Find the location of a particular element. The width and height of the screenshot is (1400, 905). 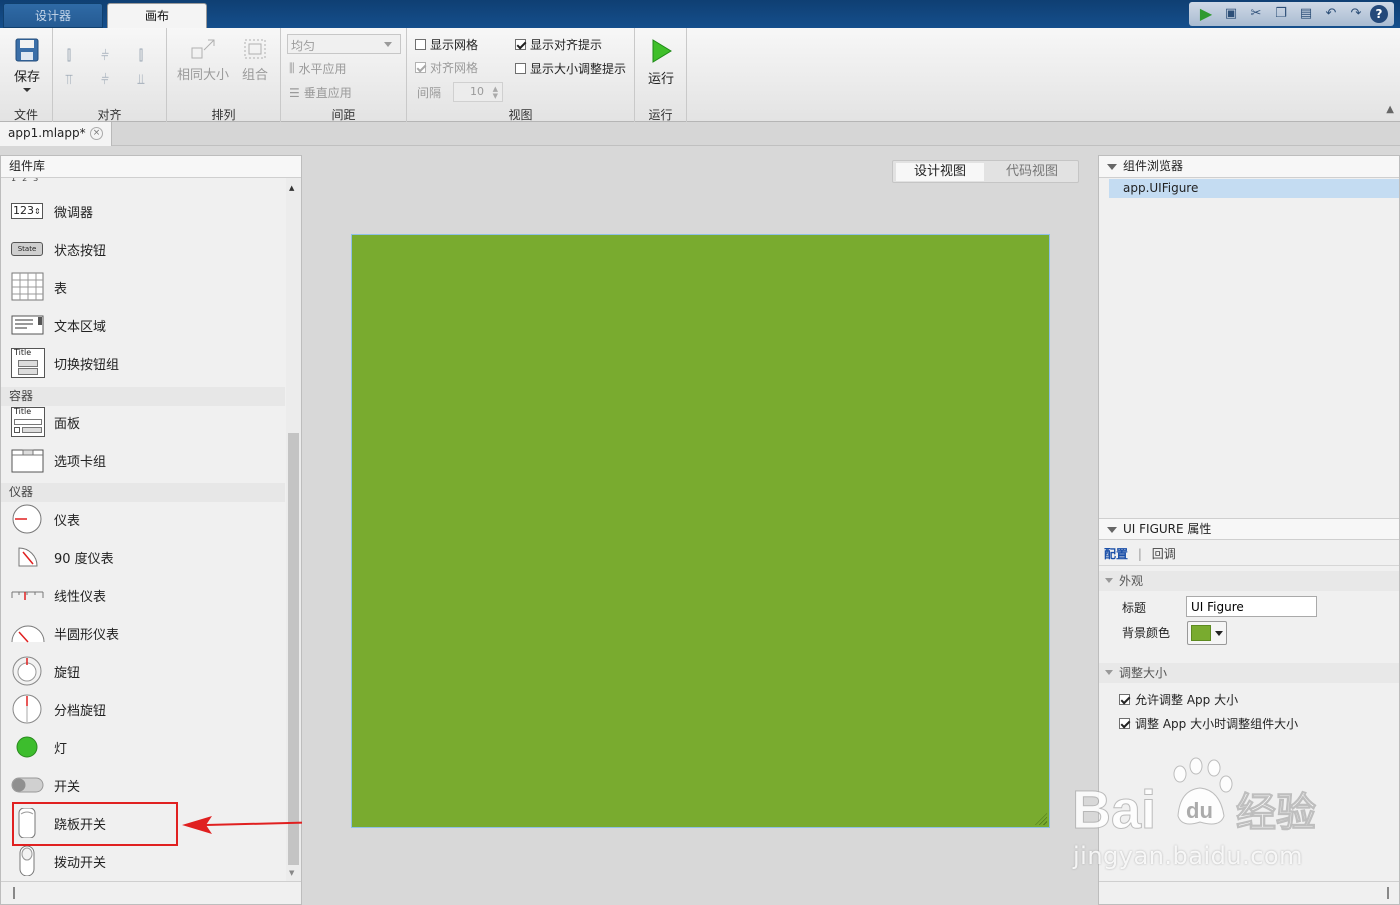

properties-tabs: 配置 | 回调 is located at coordinates (1249, 554).